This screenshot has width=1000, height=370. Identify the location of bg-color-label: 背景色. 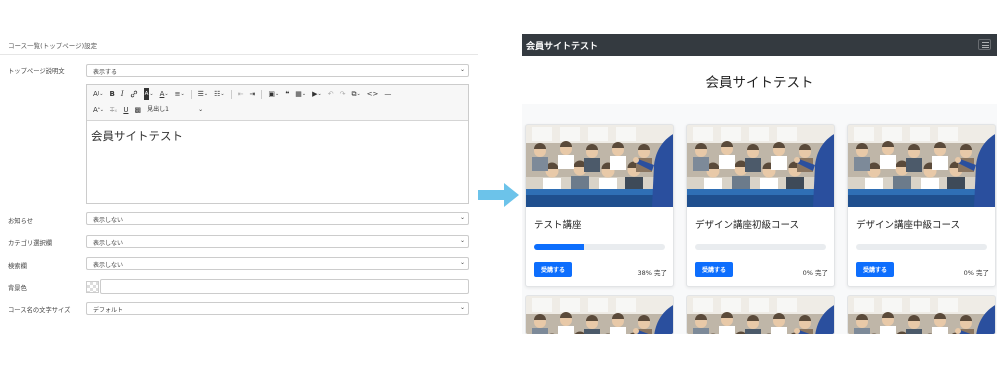
(17, 288).